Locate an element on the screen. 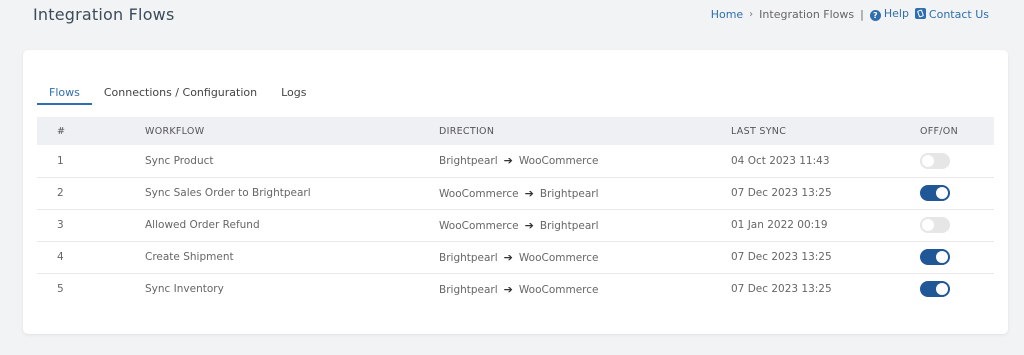  help-link: ? Help is located at coordinates (889, 14).